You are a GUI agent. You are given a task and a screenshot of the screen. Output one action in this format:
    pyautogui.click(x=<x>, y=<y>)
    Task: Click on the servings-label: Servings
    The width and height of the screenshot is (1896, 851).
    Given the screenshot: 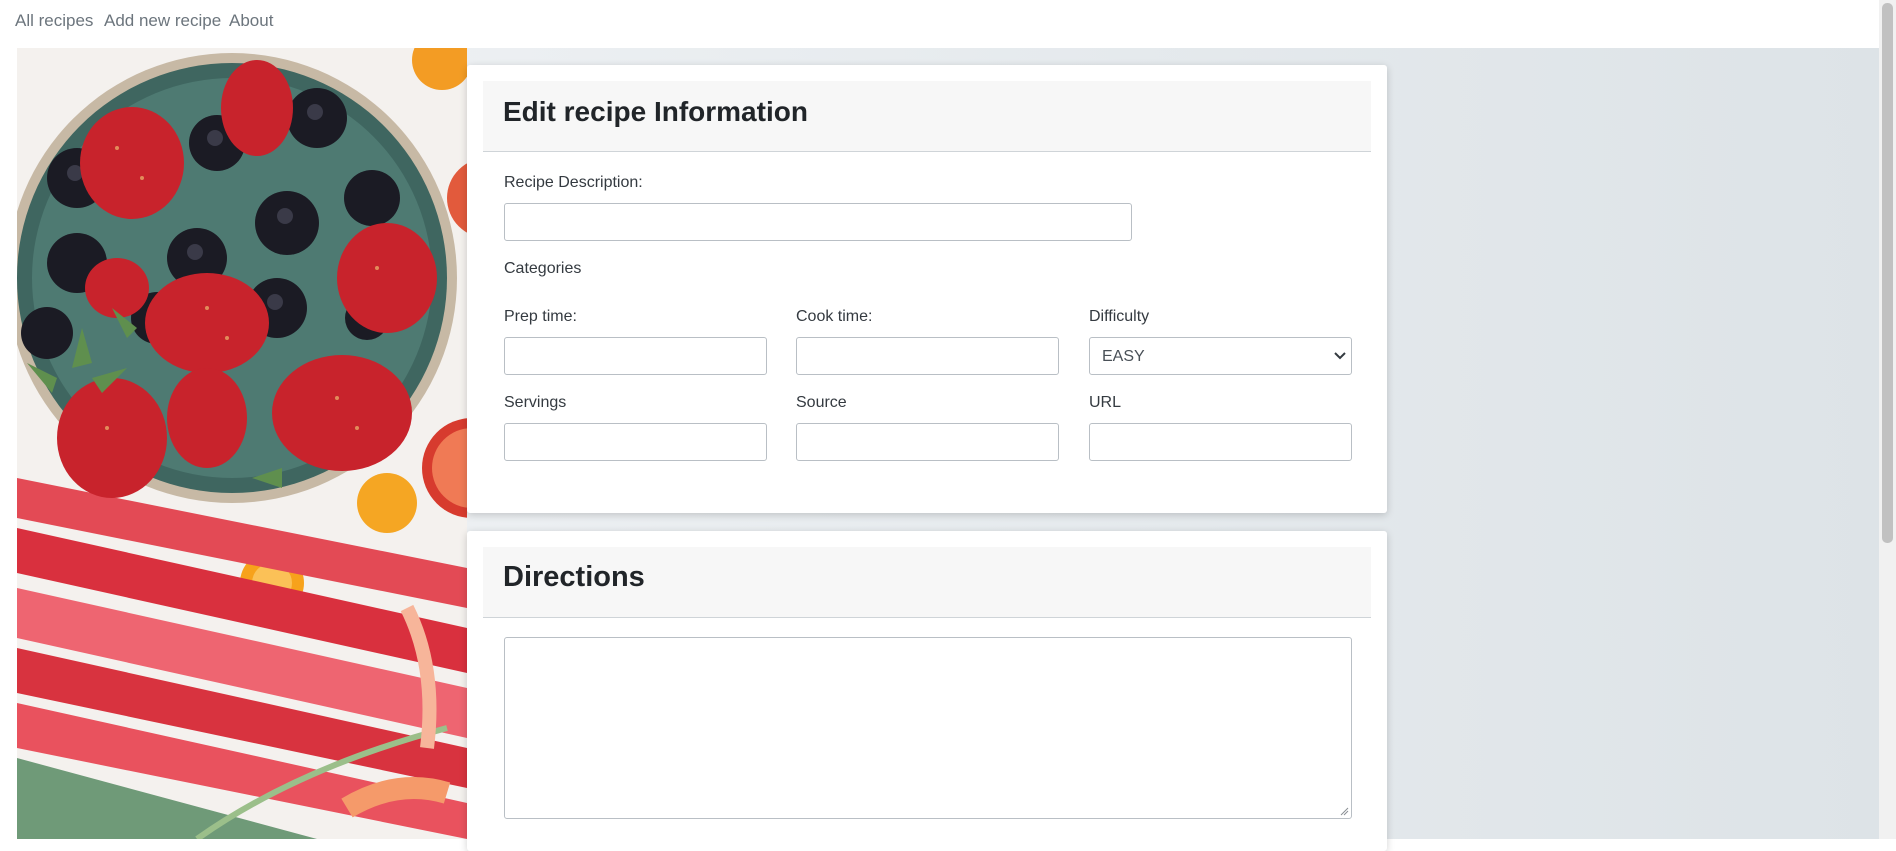 What is the action you would take?
    pyautogui.click(x=535, y=402)
    